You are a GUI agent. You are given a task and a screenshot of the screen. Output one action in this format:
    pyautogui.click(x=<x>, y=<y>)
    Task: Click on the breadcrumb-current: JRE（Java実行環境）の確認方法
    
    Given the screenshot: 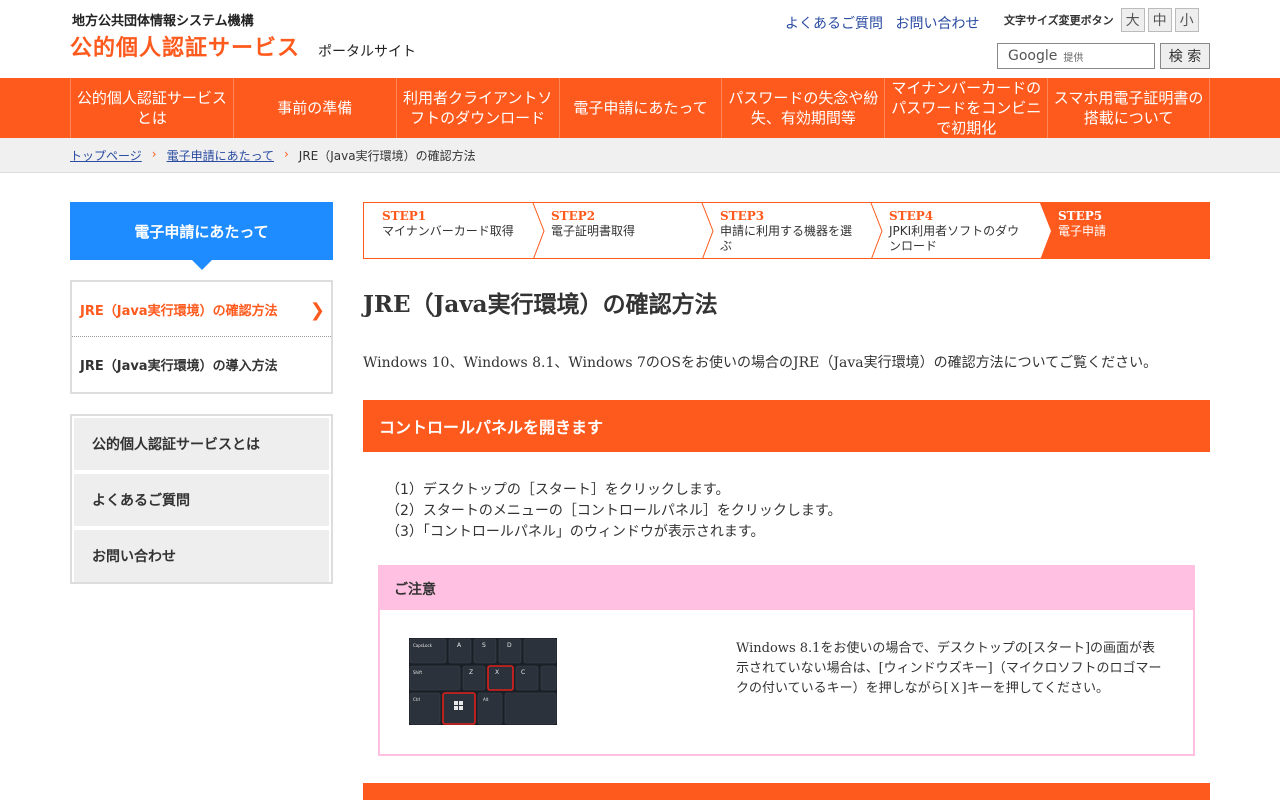 What is the action you would take?
    pyautogui.click(x=387, y=156)
    